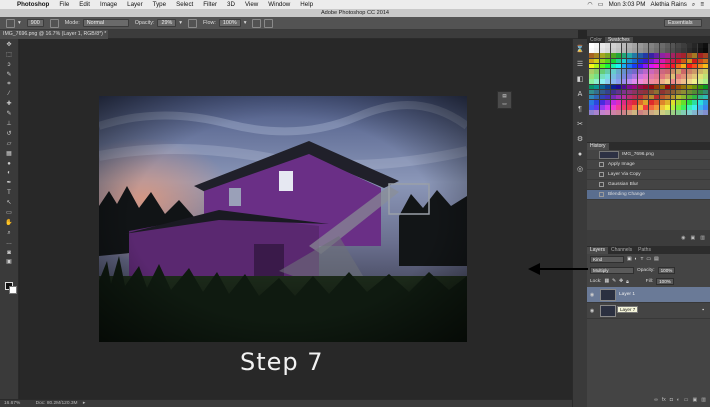 The height and width of the screenshot is (407, 710). I want to click on hand-tool-icon: ✋, so click(9, 223).